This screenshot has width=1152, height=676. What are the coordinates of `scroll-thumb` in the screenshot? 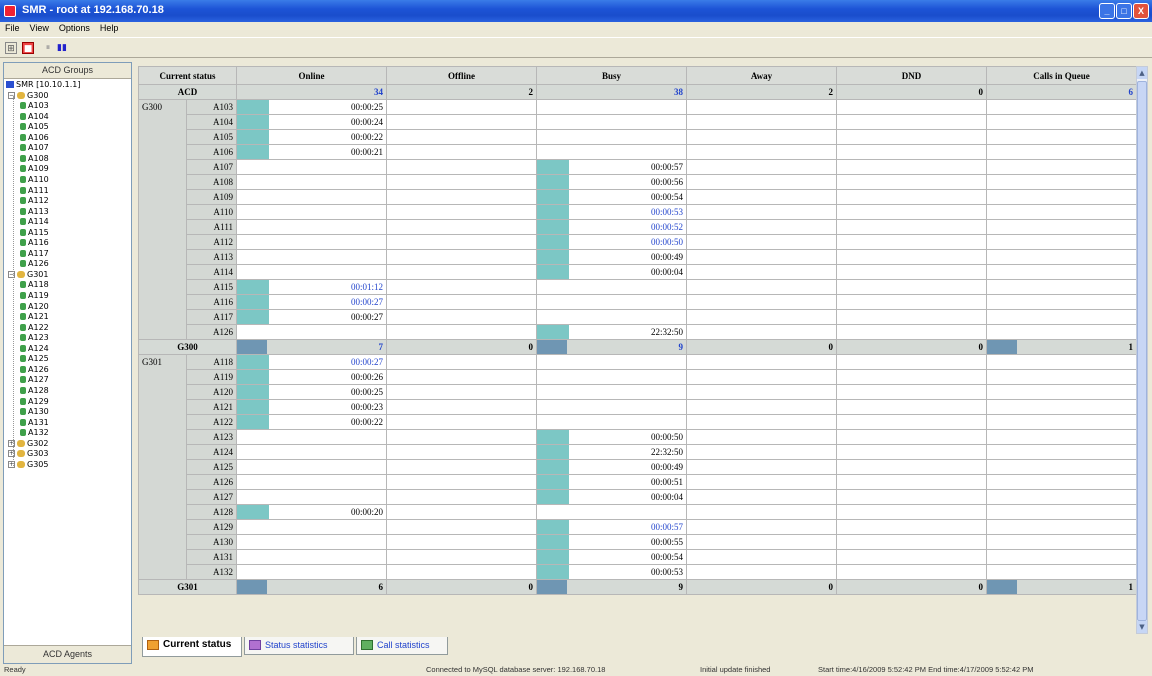 It's located at (1142, 351).